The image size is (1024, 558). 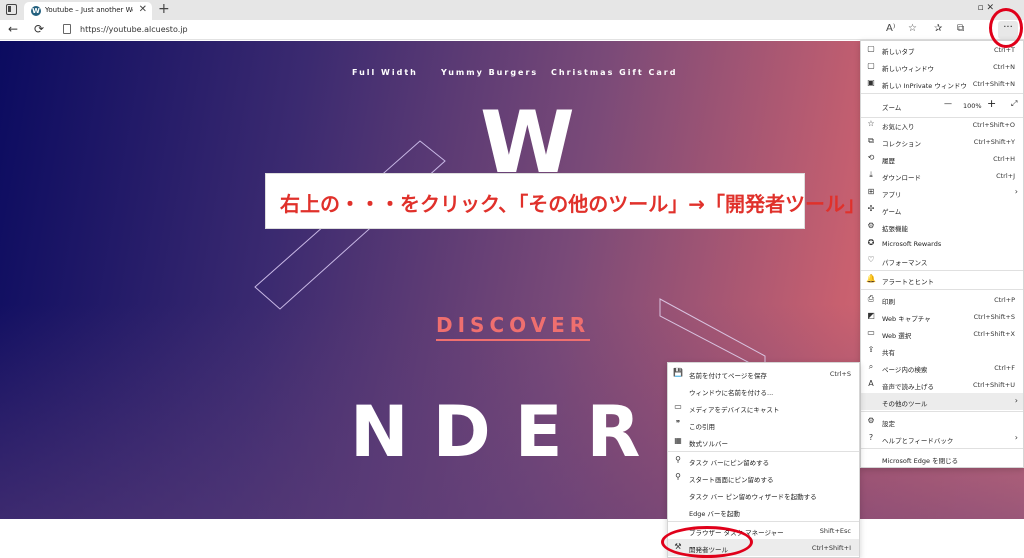 What do you see at coordinates (507, 432) in the screenshot?
I see `hero-text-nder: NDER` at bounding box center [507, 432].